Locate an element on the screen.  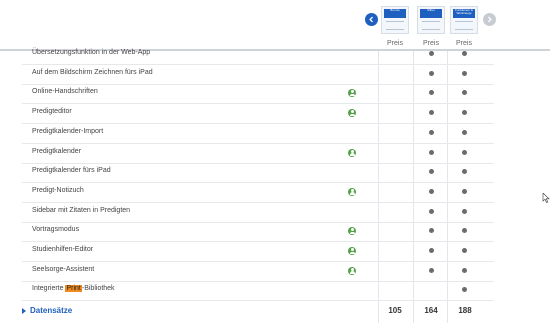
feature-label: Studienhilfen-Editor is located at coordinates (63, 249).